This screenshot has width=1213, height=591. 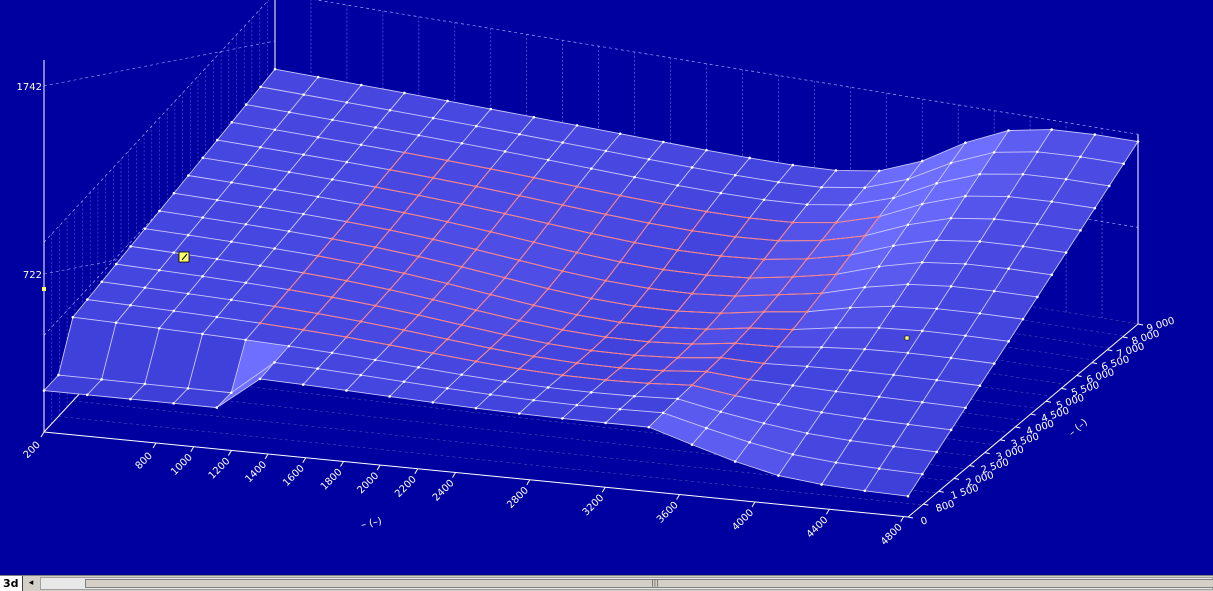 I want to click on x-tick-label: 3600, so click(x=668, y=513).